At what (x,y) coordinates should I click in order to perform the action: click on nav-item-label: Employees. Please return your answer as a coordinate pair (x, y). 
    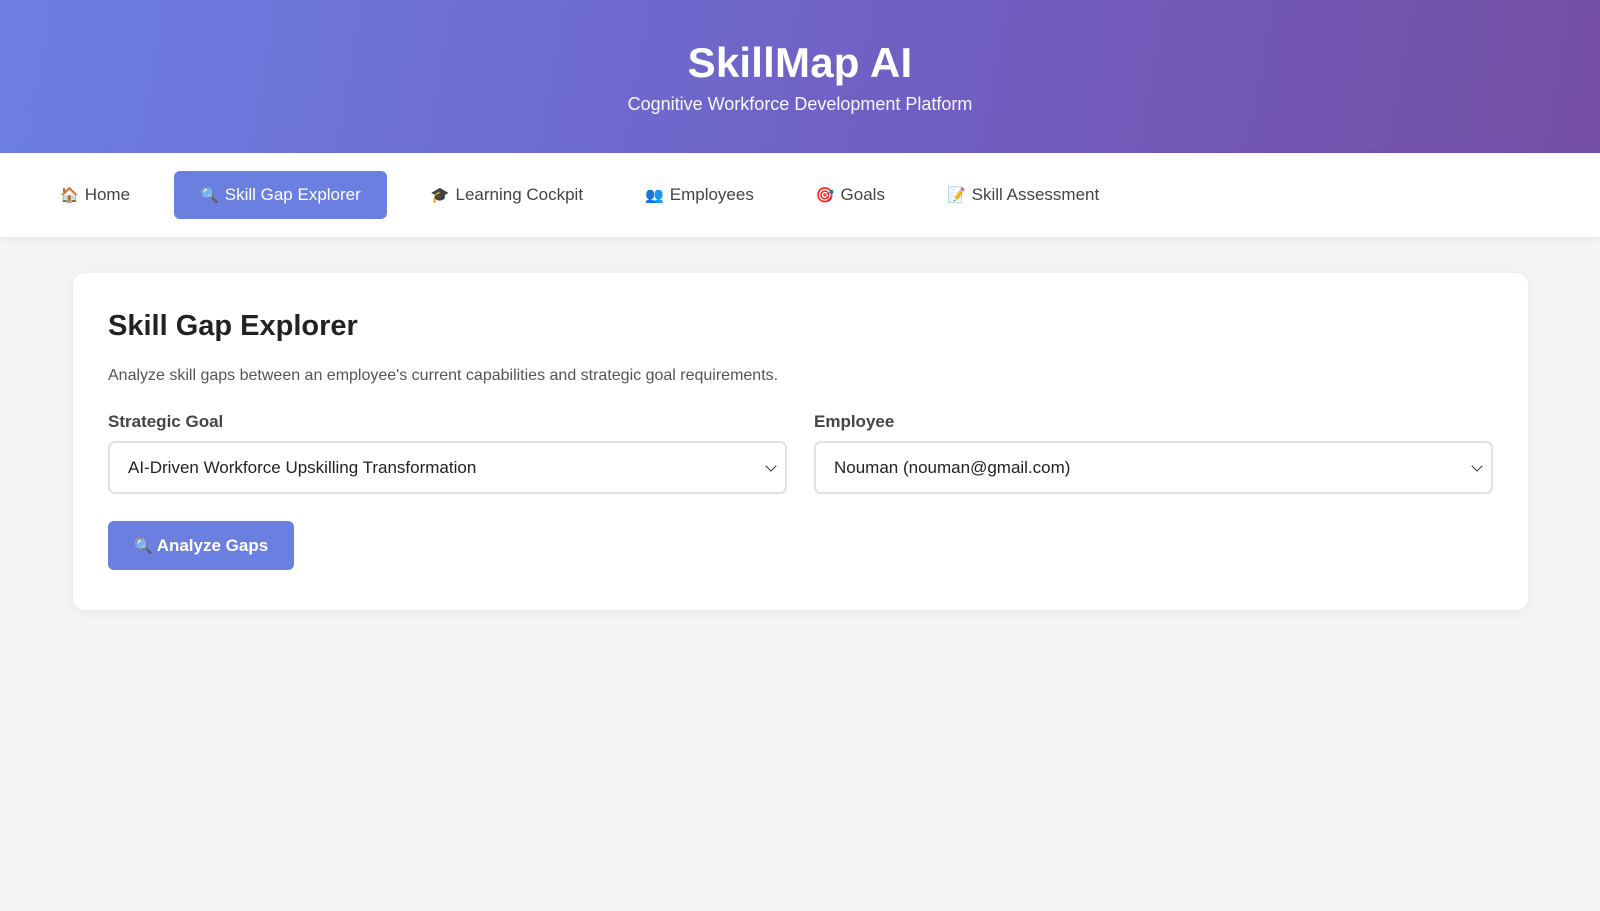
    Looking at the image, I should click on (711, 194).